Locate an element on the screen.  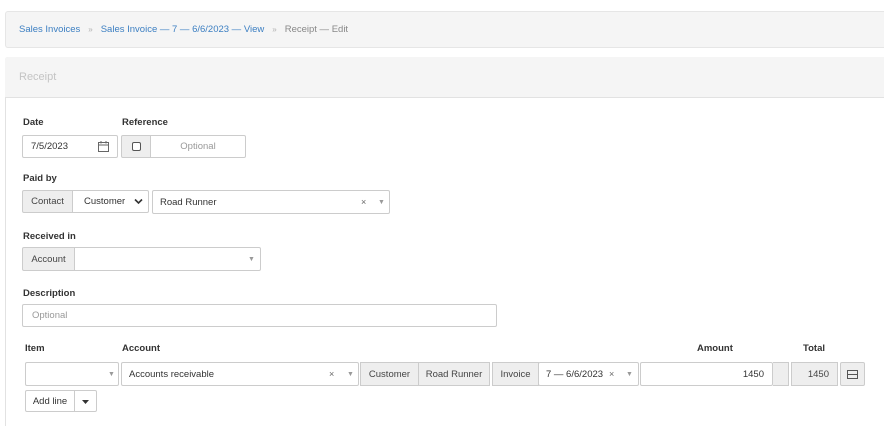
reference-input: Optional is located at coordinates (198, 146).